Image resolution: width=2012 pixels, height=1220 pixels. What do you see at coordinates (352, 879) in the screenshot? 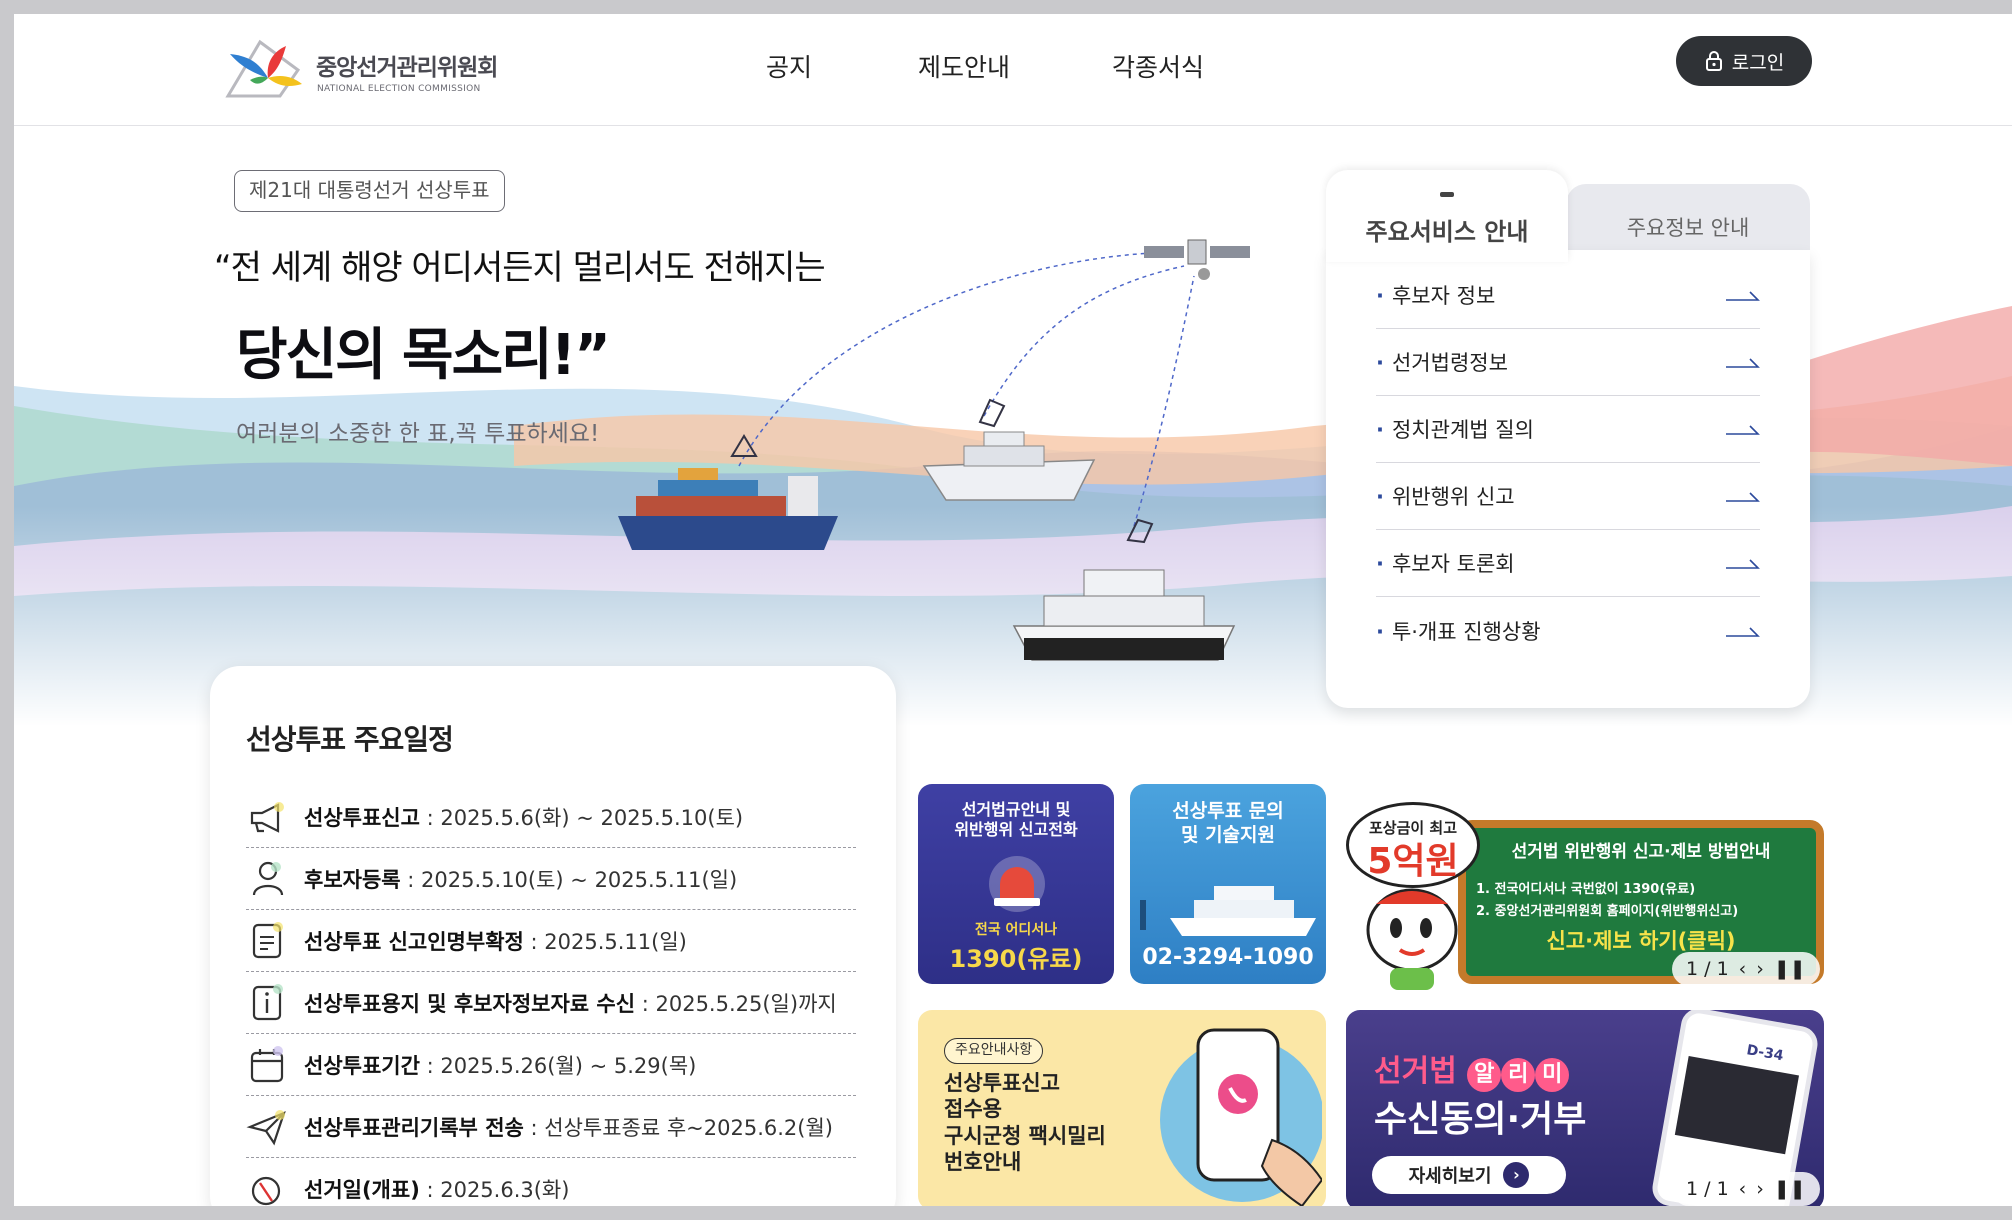
I see `schedule-label: 후보자등록` at bounding box center [352, 879].